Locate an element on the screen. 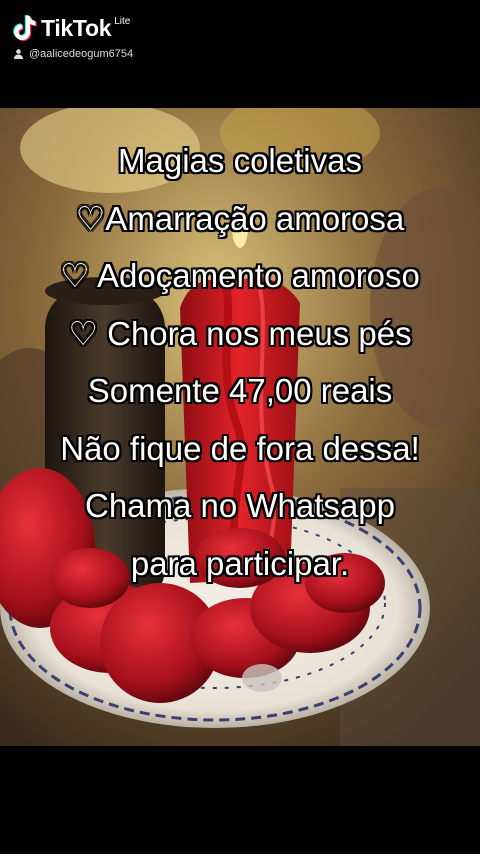 The width and height of the screenshot is (480, 854). app-name: TikTok is located at coordinates (76, 28).